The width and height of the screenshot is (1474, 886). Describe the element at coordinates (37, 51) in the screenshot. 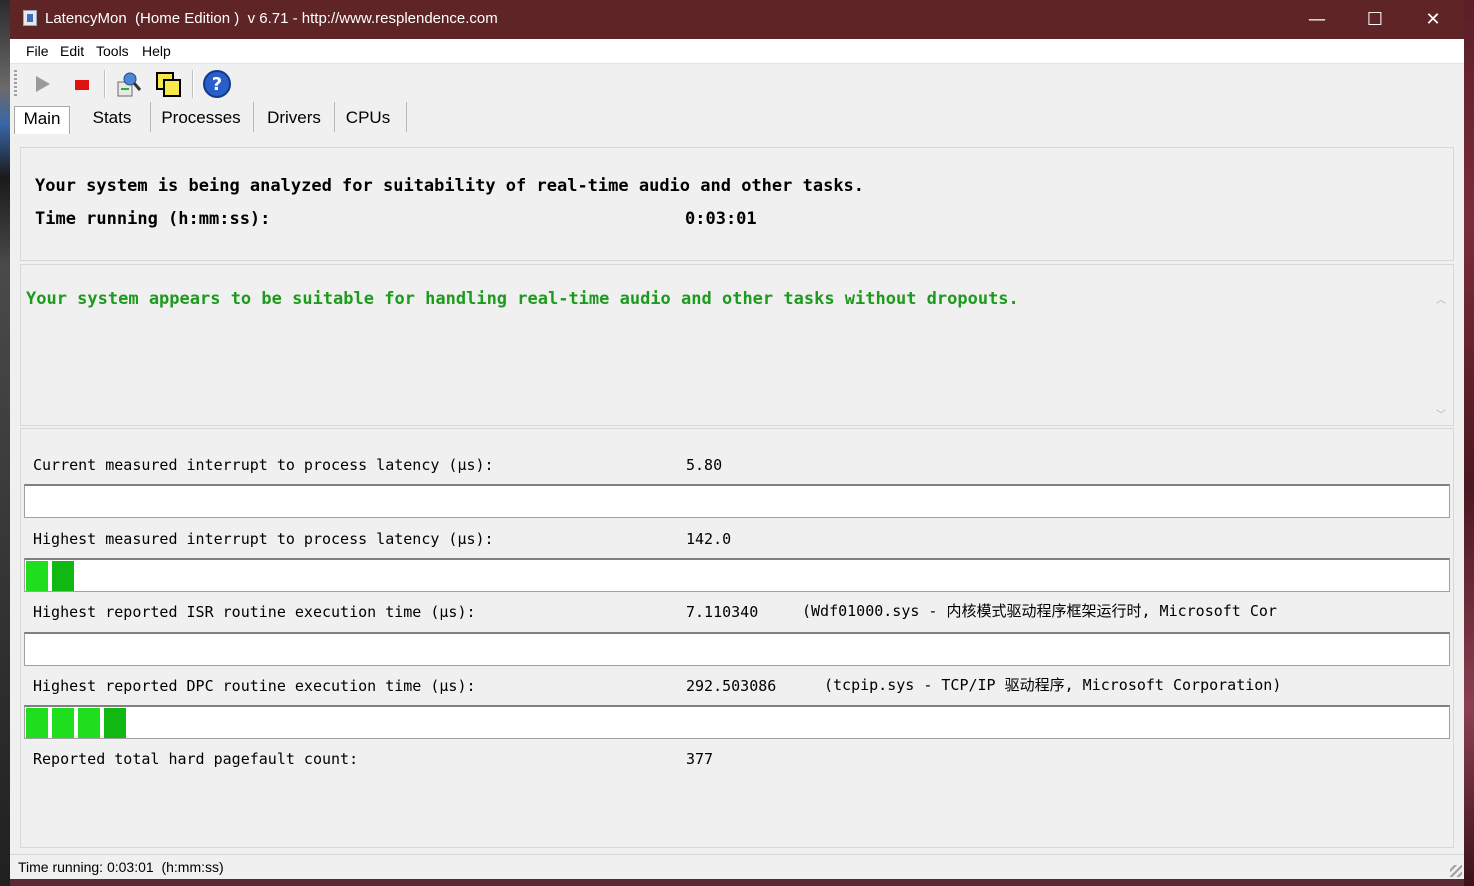

I see `menu-file: File` at that location.